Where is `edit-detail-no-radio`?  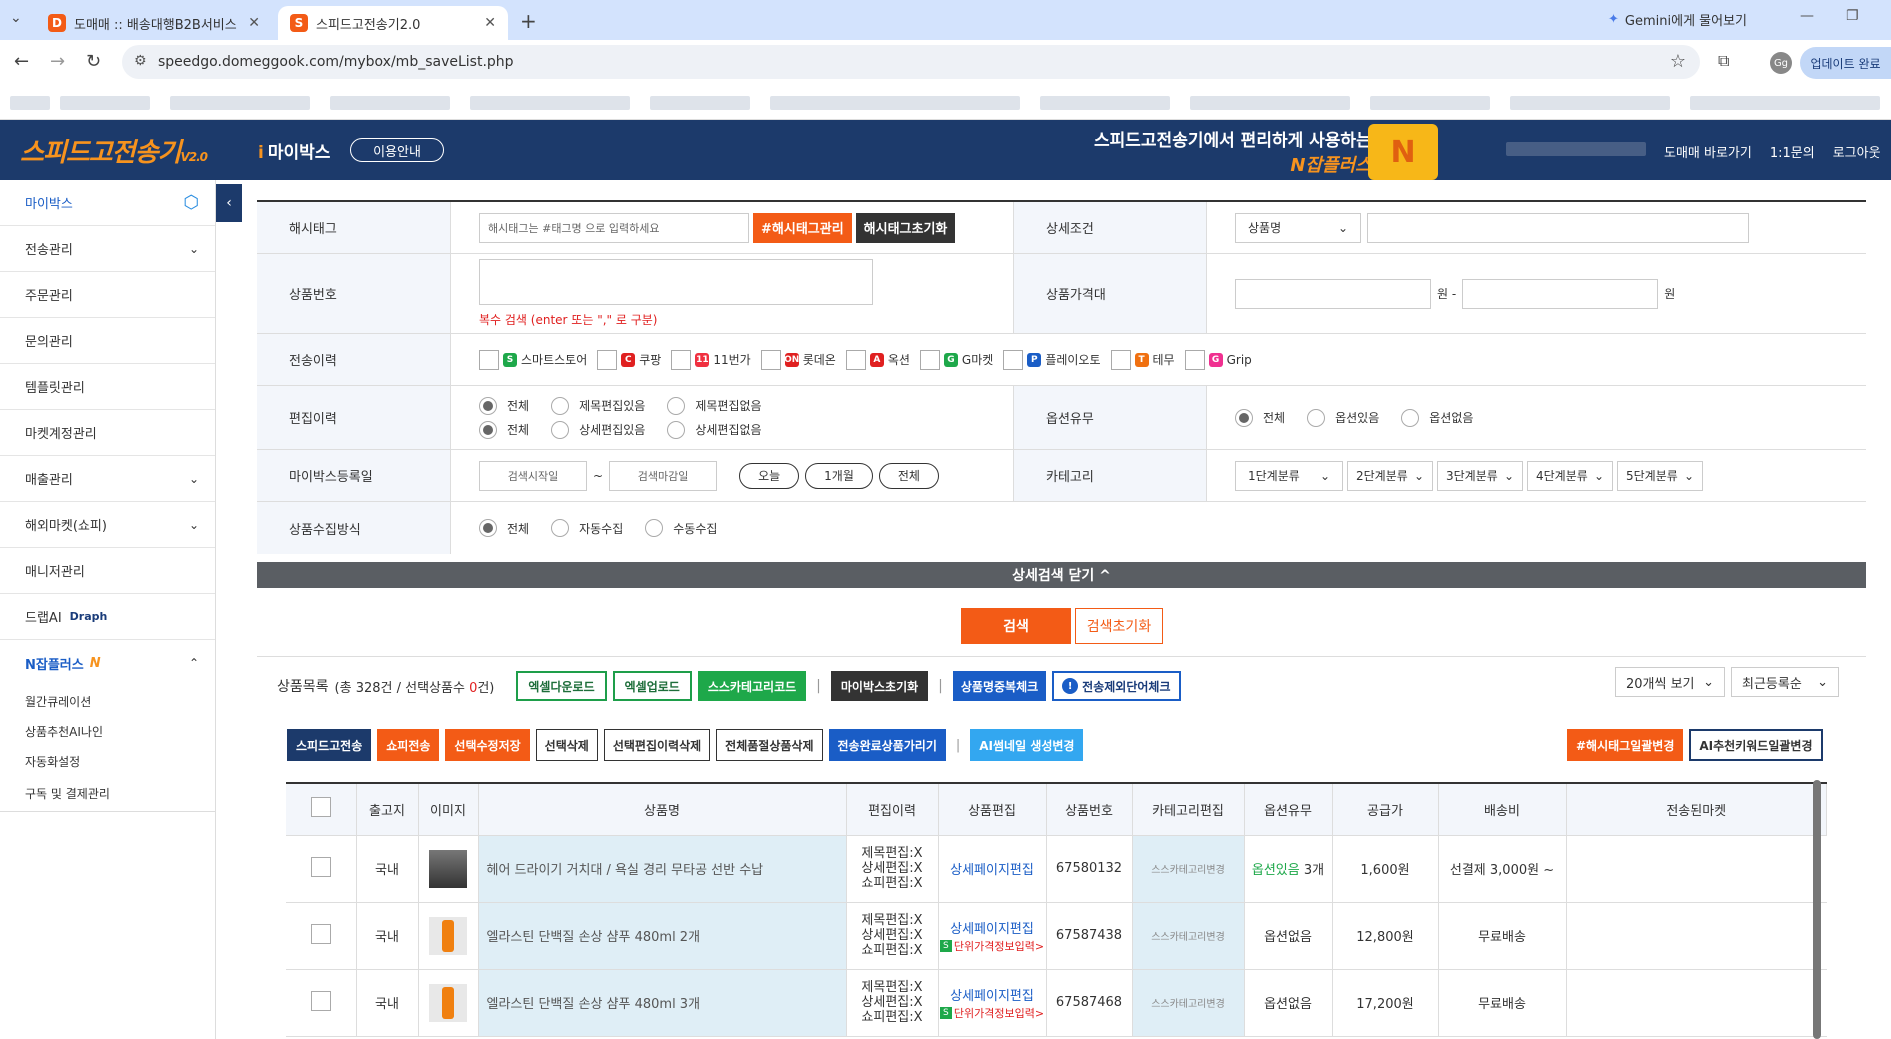 edit-detail-no-radio is located at coordinates (676, 429).